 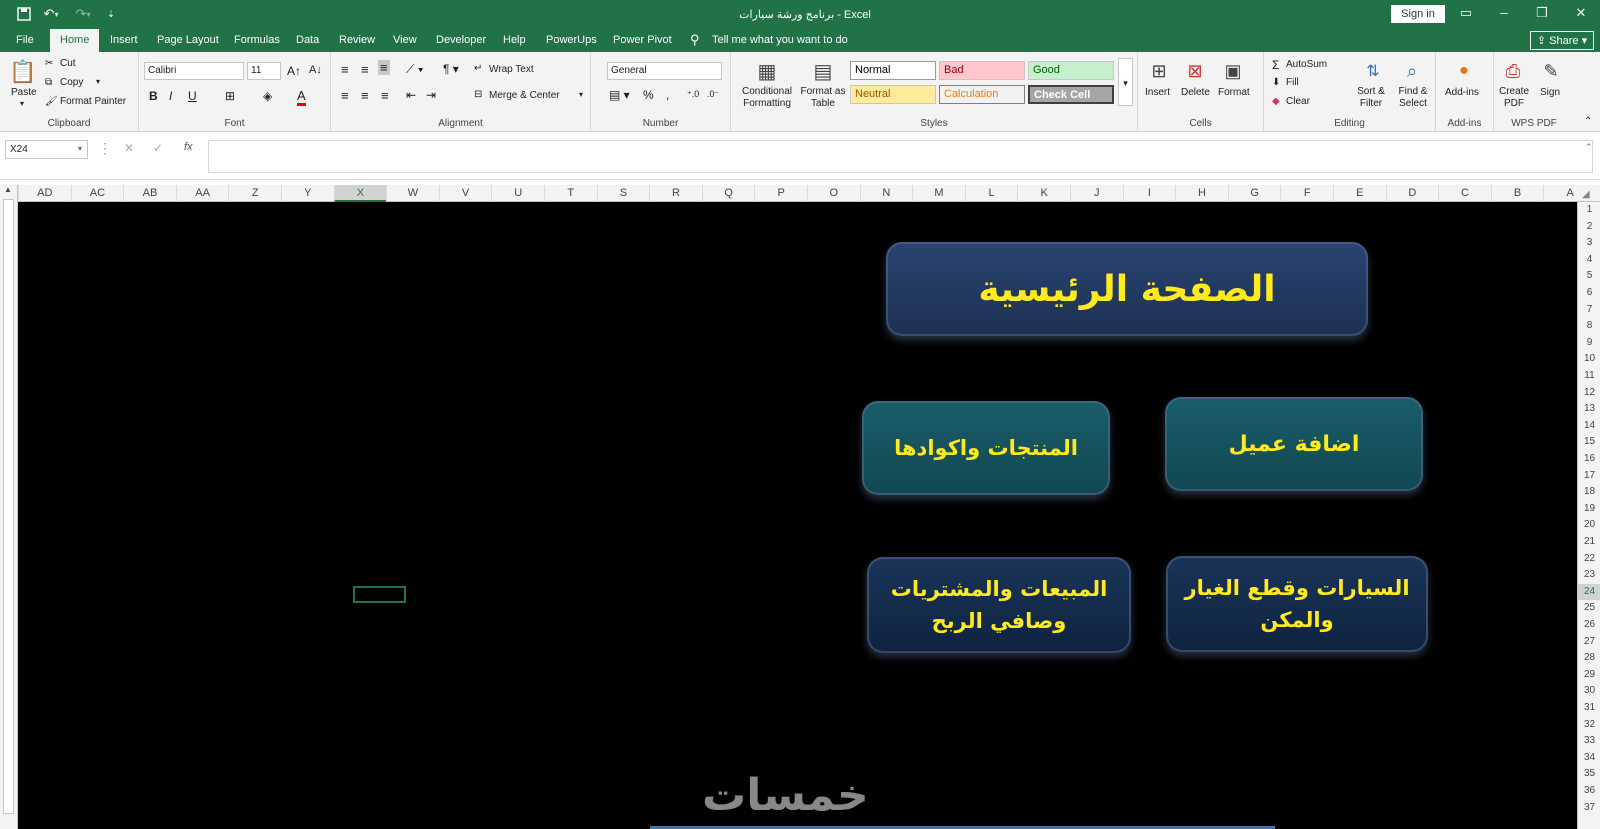 What do you see at coordinates (1276, 82) in the screenshot?
I see `fill-icon: ⬇` at bounding box center [1276, 82].